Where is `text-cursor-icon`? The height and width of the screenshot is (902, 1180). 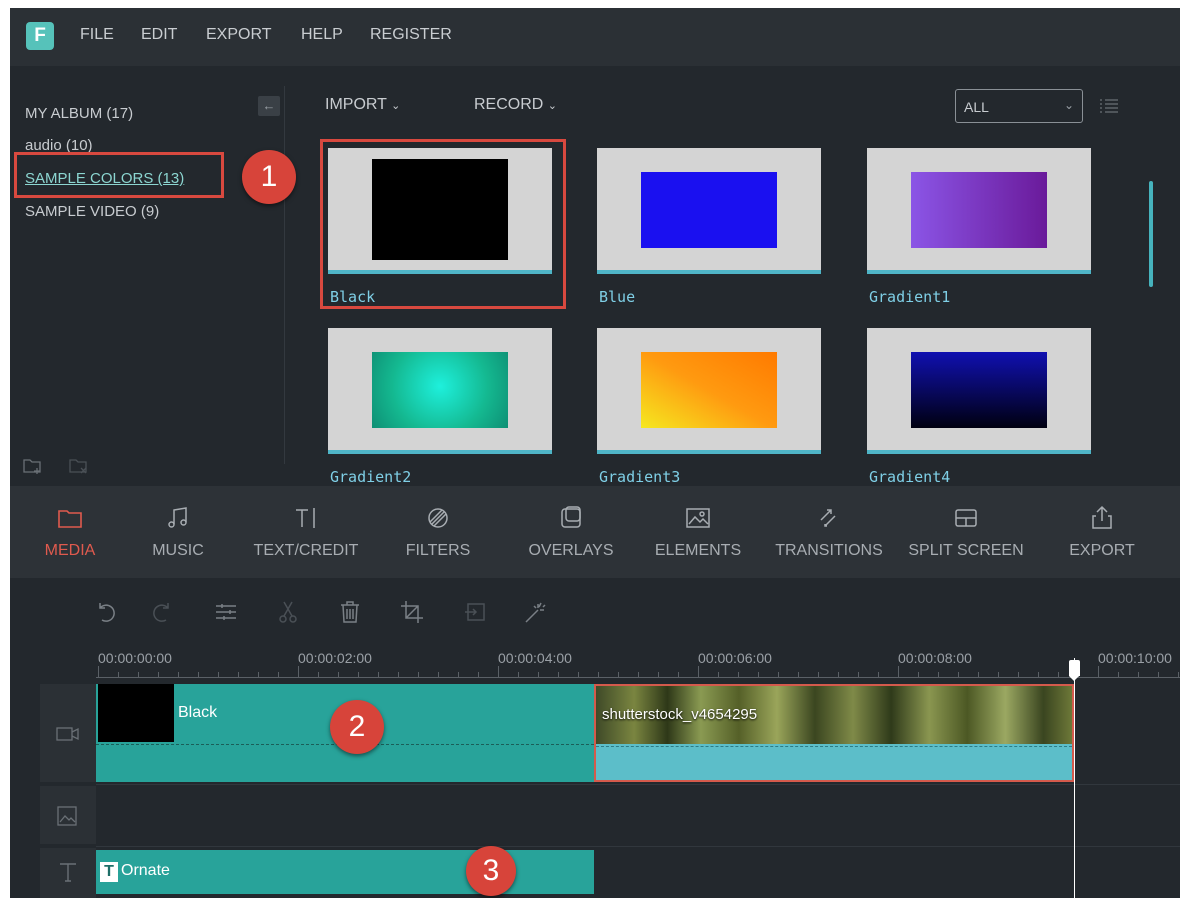 text-cursor-icon is located at coordinates (305, 518).